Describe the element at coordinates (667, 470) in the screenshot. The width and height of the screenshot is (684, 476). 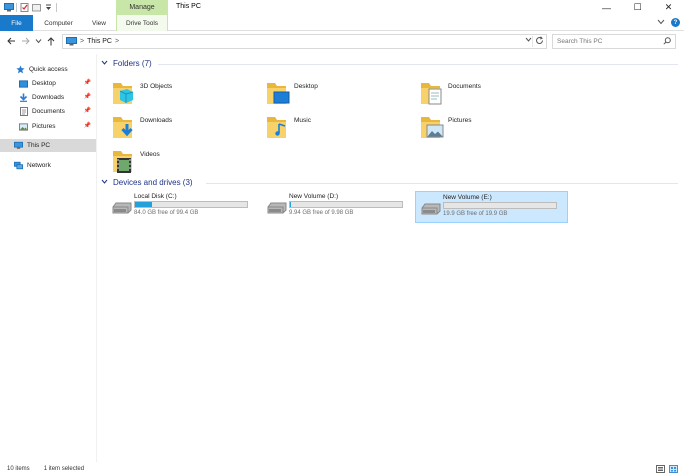
I see `view-switcher` at that location.